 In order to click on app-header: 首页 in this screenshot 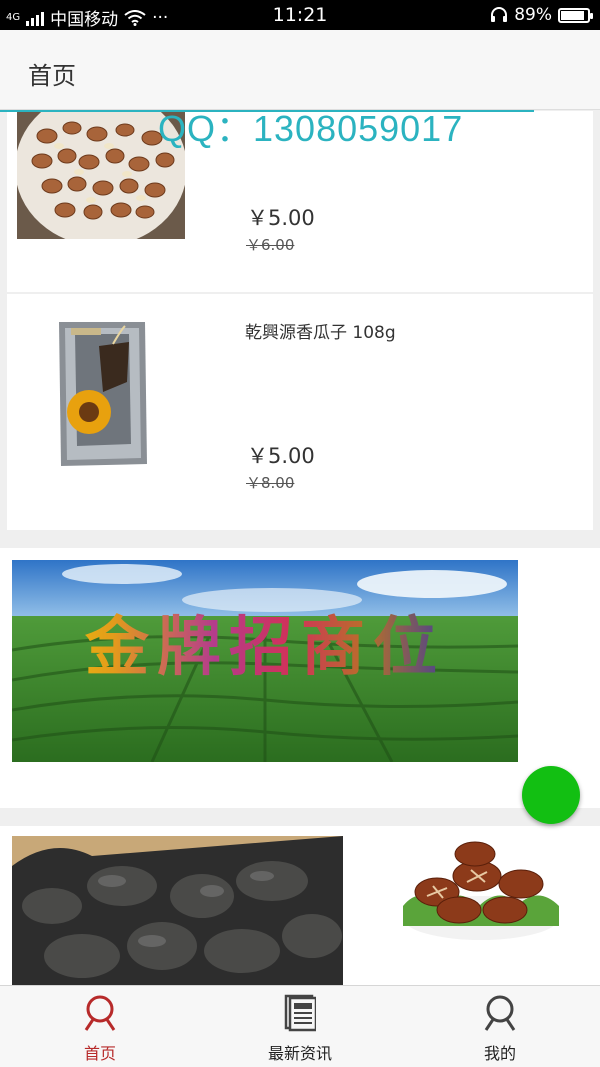, I will do `click(300, 70)`.